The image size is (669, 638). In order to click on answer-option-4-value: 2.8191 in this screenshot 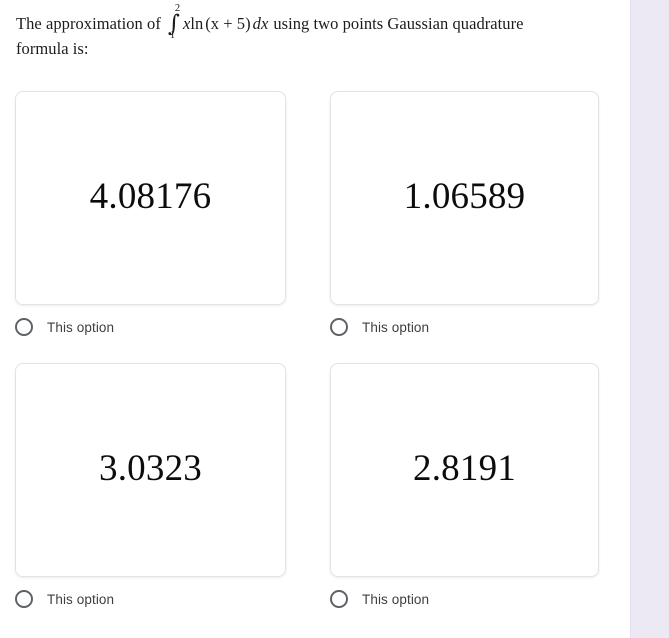, I will do `click(464, 468)`.